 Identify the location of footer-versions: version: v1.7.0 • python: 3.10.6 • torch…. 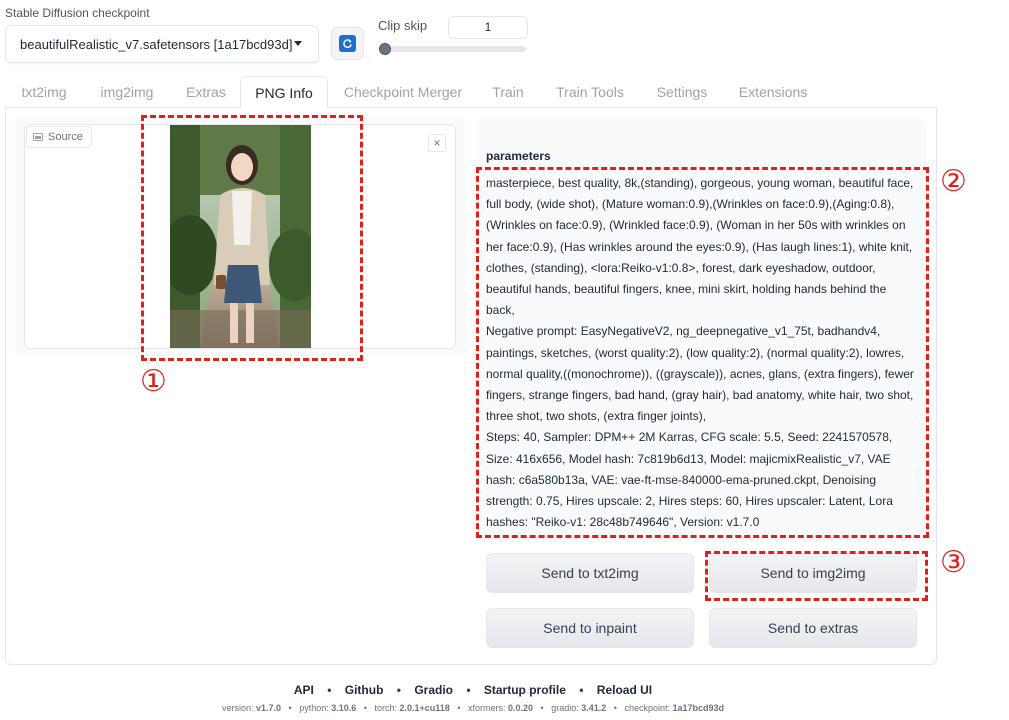
(473, 708).